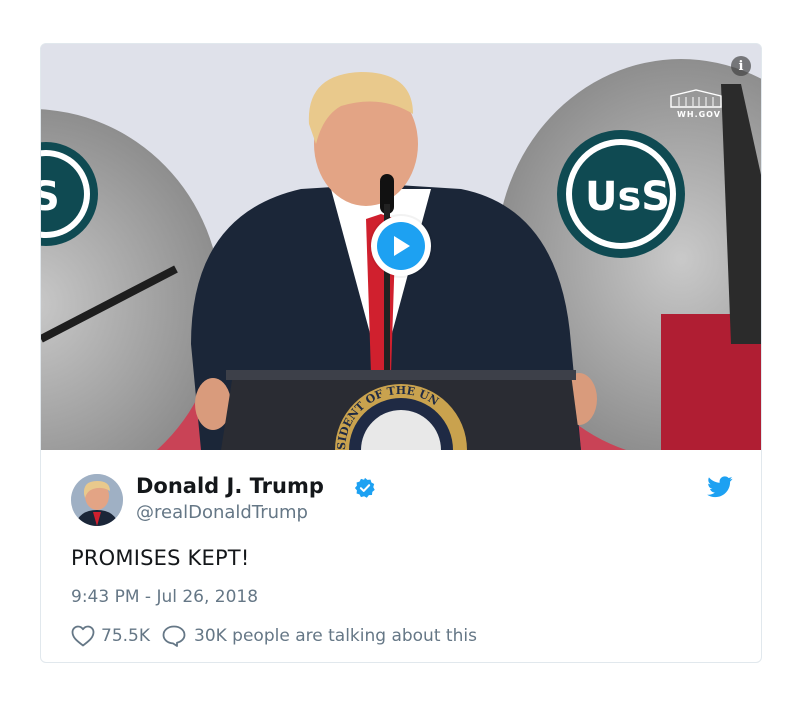 The width and height of the screenshot is (799, 705). I want to click on play-icon, so click(401, 246).